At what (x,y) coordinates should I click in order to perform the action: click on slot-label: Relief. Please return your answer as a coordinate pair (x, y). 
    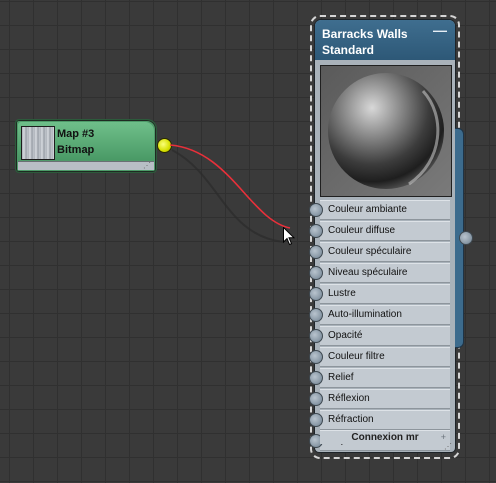
    Looking at the image, I should click on (341, 377).